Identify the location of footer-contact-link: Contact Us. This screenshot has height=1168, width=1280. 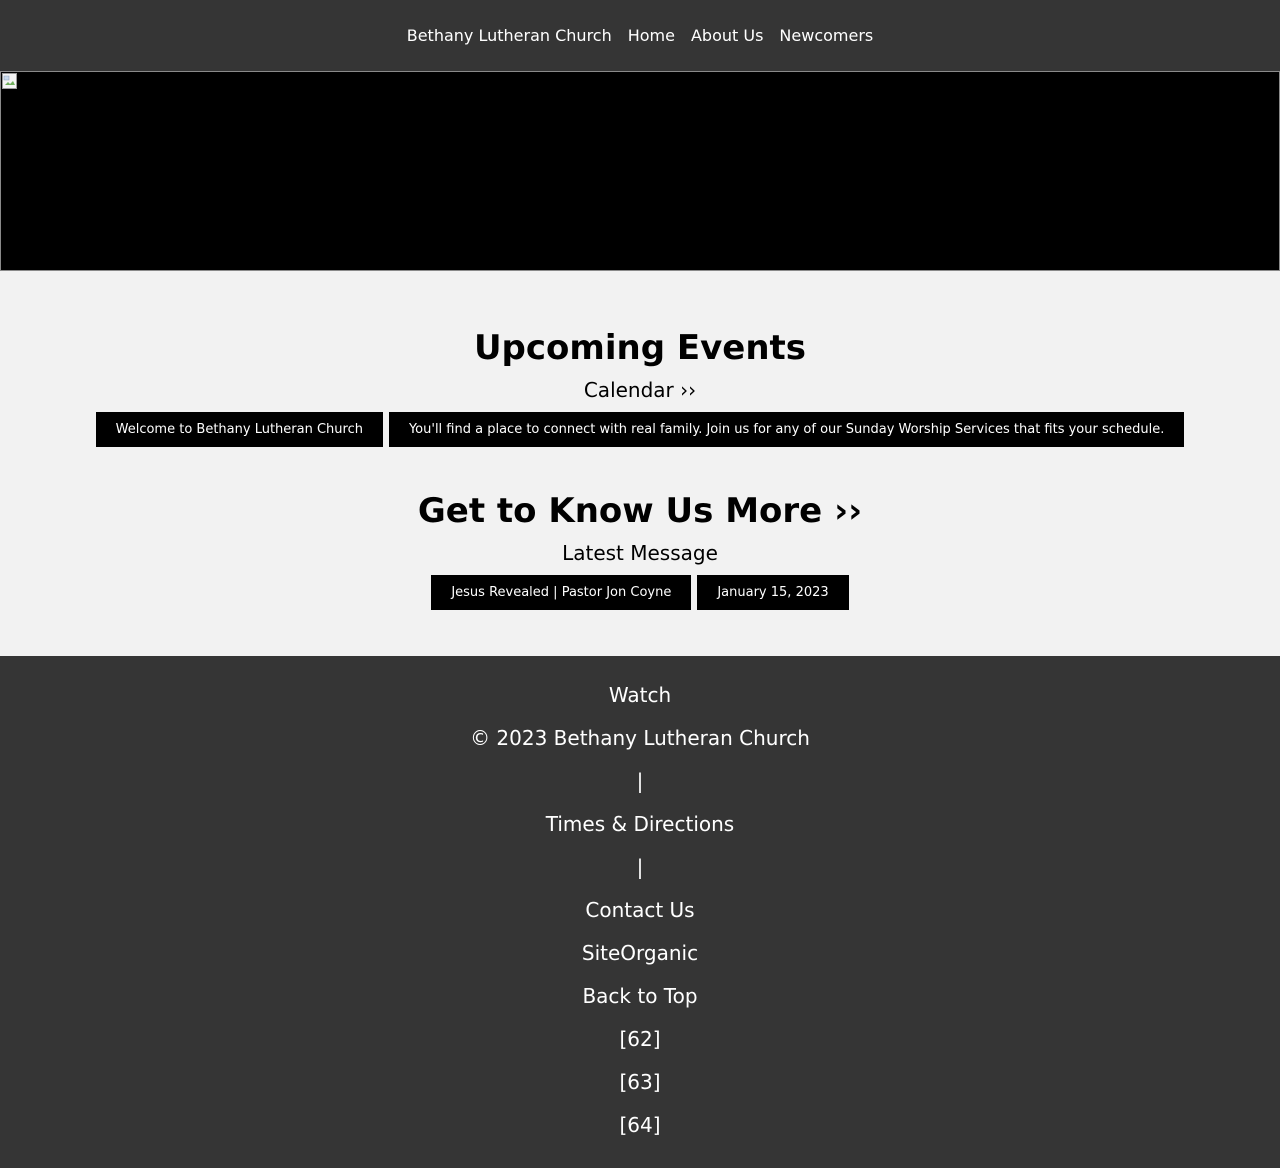
(640, 910).